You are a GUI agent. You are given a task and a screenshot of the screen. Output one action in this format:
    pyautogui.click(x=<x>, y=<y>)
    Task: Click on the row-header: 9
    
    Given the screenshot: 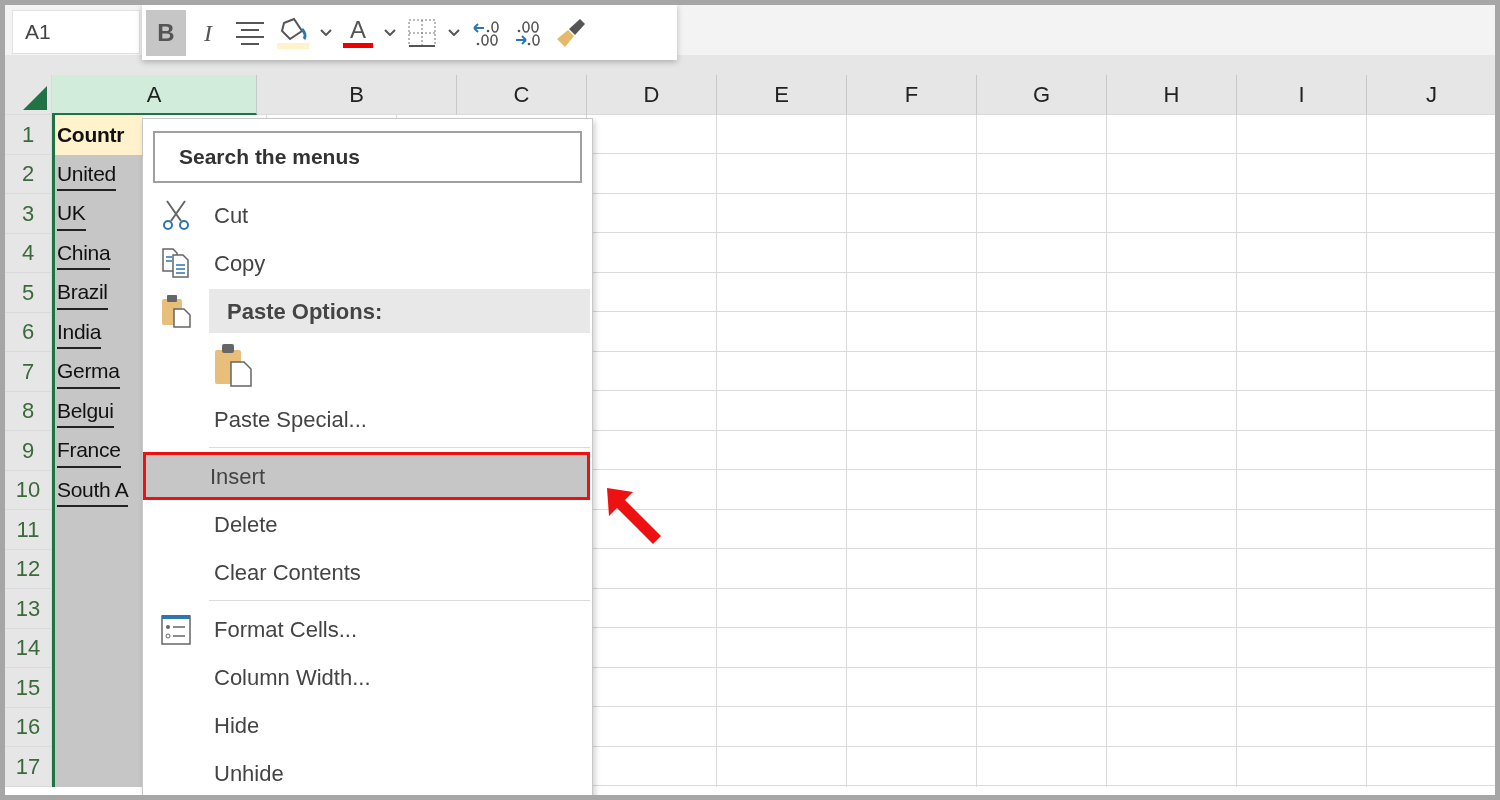 What is the action you would take?
    pyautogui.click(x=28, y=451)
    